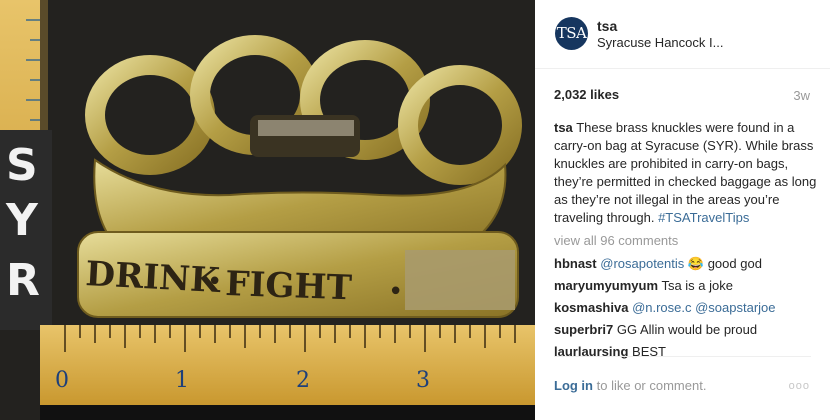 Image resolution: width=830 pixels, height=420 pixels. What do you see at coordinates (686, 264) in the screenshot?
I see `comment-item: hbnast @rosapotentis 😂 good god` at bounding box center [686, 264].